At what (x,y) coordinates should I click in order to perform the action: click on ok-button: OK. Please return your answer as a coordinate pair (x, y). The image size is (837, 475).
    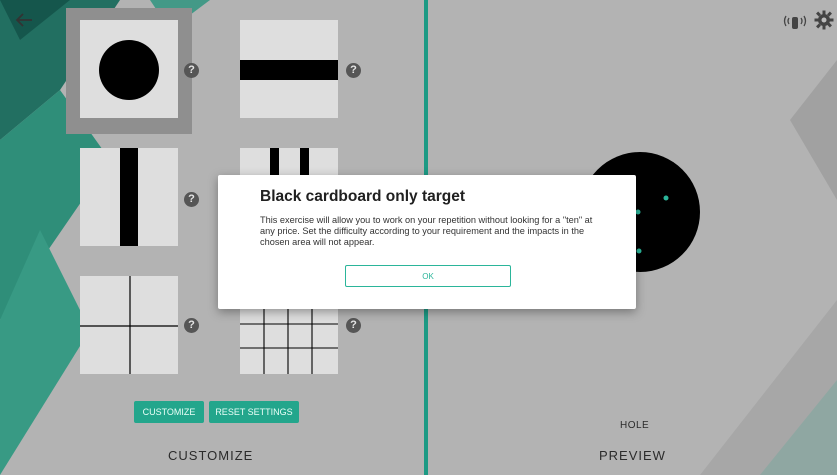
    Looking at the image, I should click on (428, 276).